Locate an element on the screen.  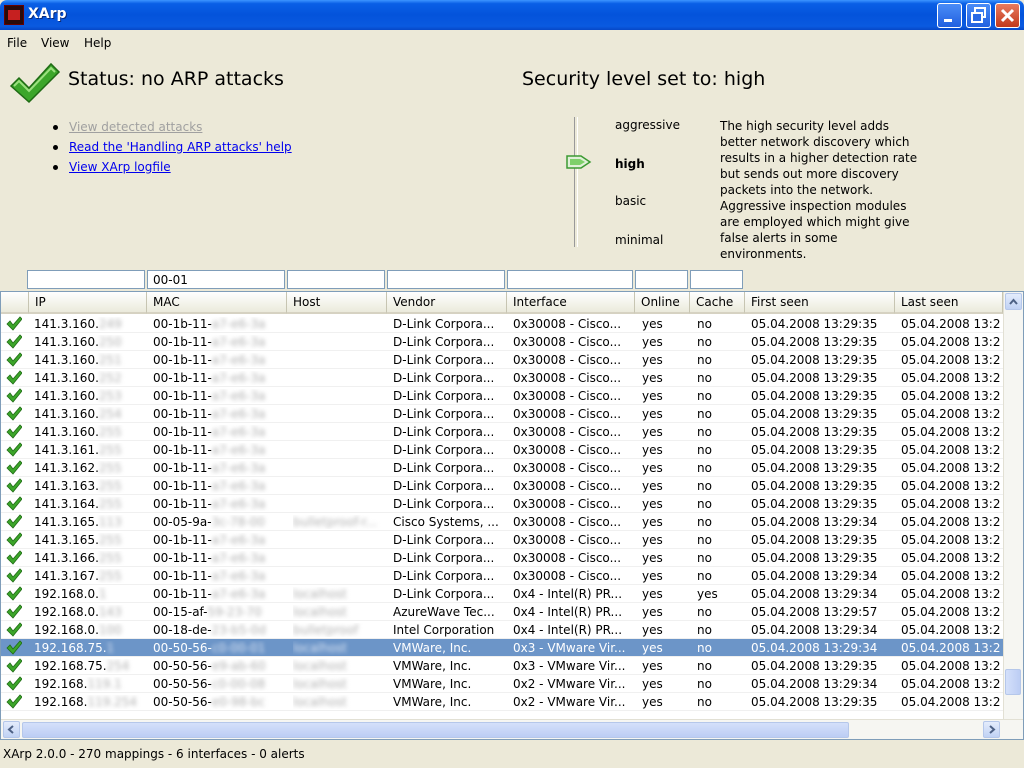
interface-filter-input is located at coordinates (570, 279).